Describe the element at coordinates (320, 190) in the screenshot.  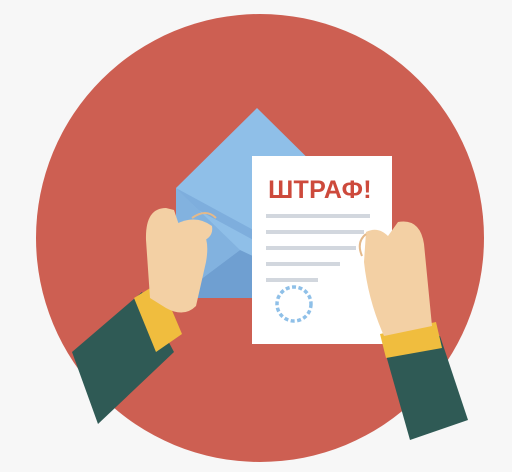
I see `document-title: ШТРАФ!` at that location.